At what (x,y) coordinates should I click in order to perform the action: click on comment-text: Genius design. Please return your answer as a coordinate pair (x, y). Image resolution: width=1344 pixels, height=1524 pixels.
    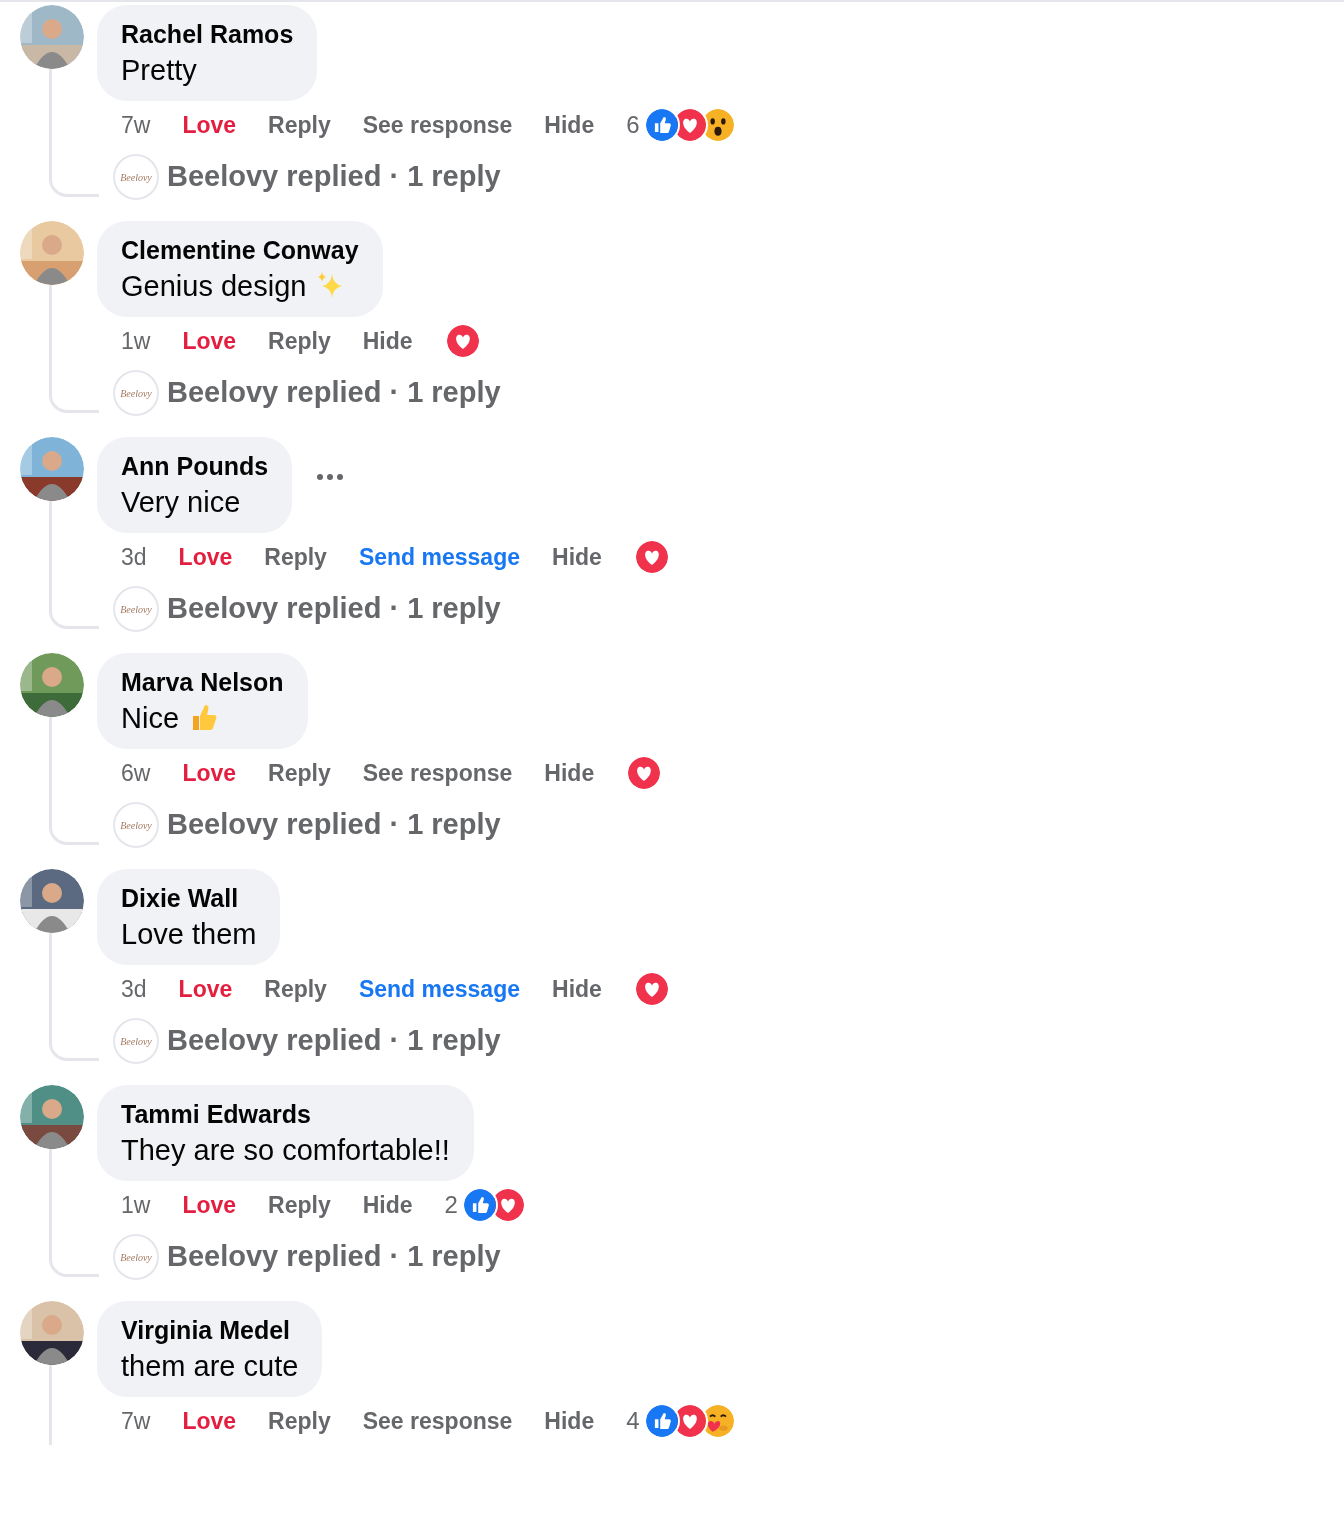
    Looking at the image, I should click on (214, 286).